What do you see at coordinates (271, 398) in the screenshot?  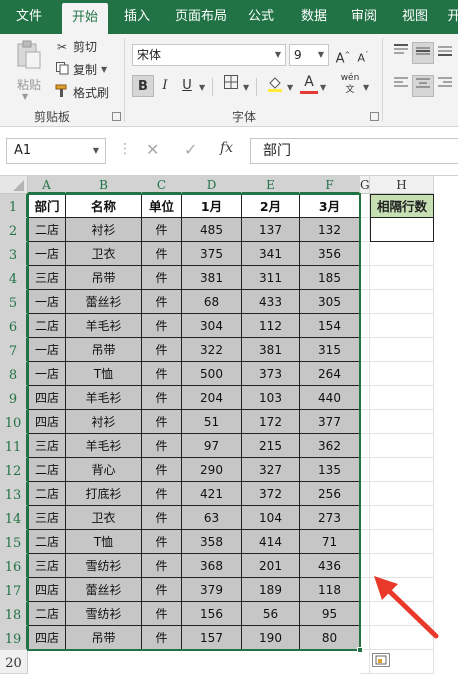 I see `table-cell: 103` at bounding box center [271, 398].